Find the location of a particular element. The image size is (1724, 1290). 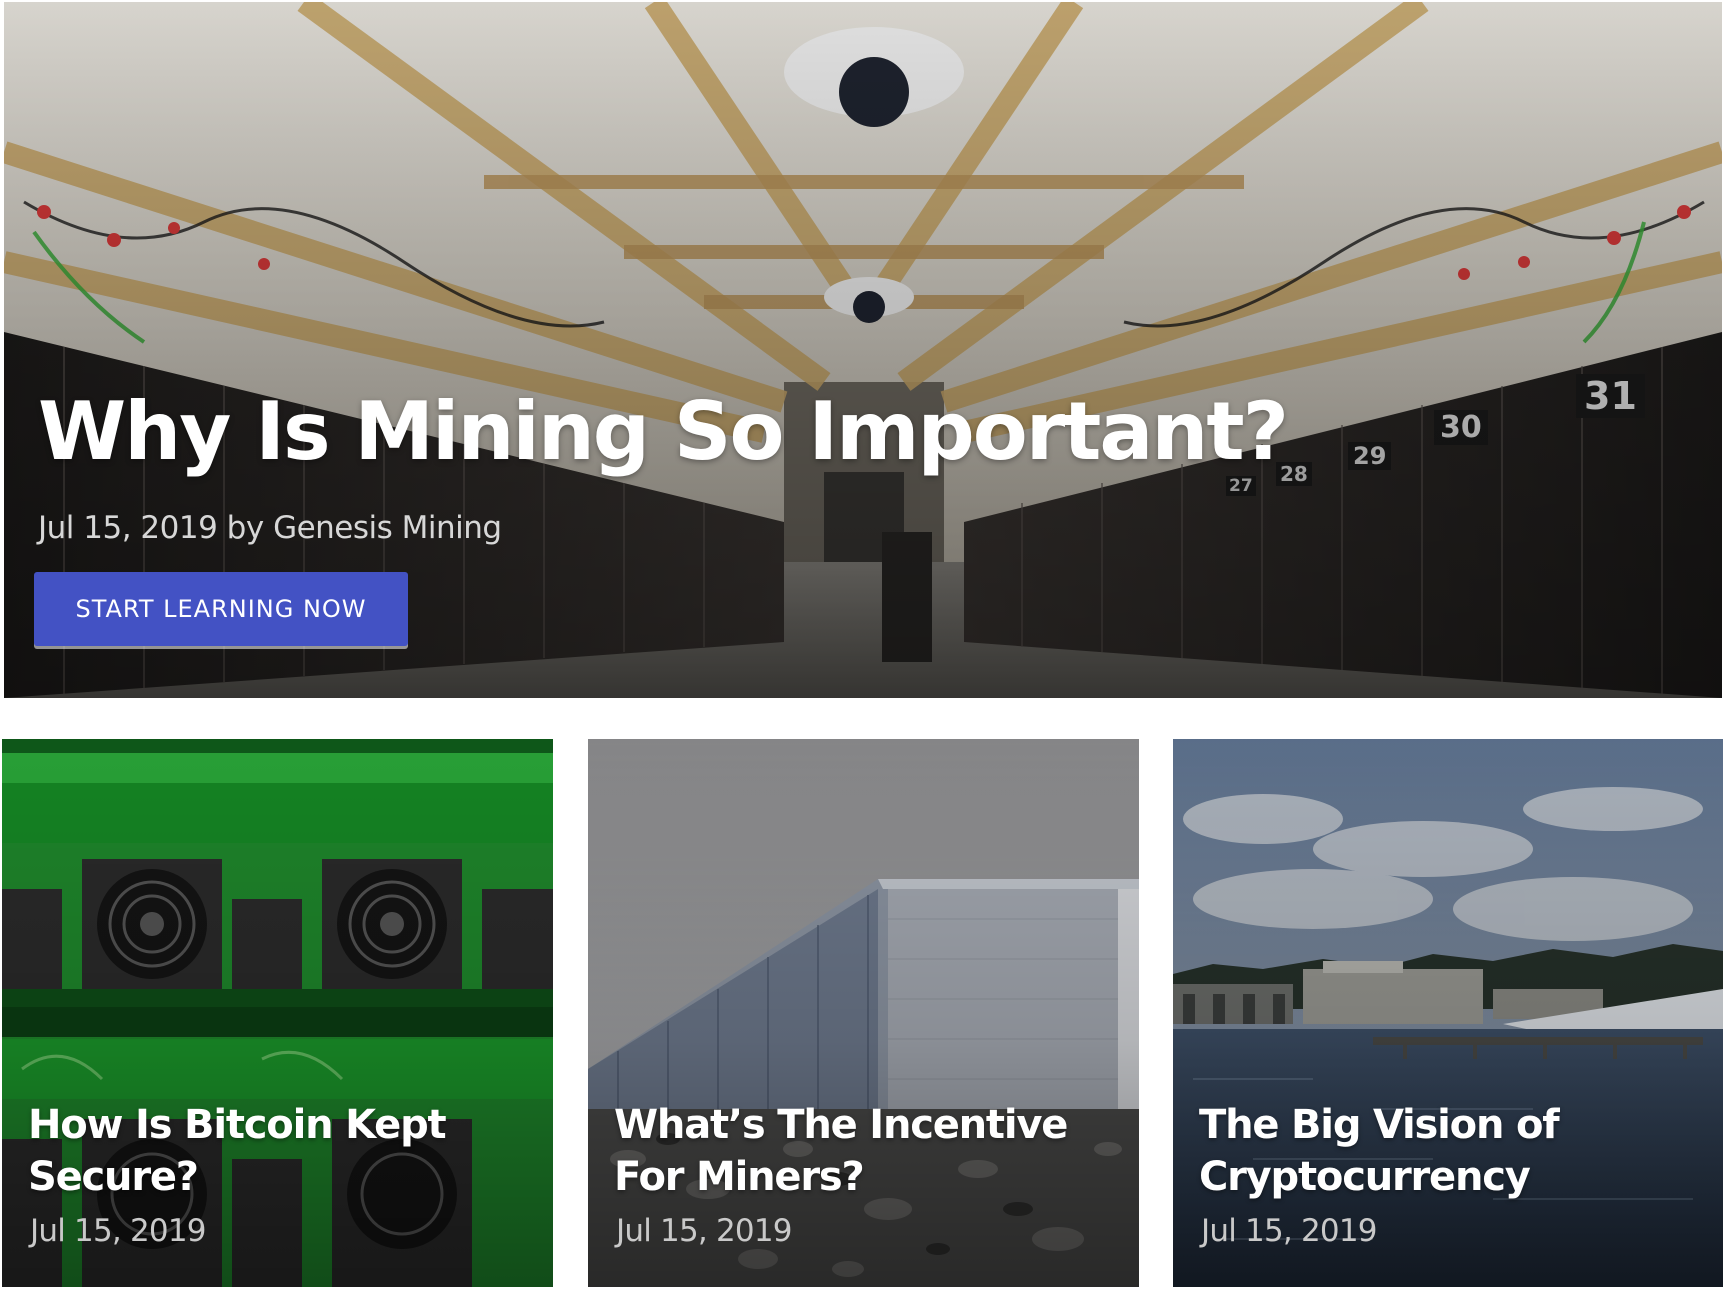

hero-post-date: Jul 15, 2019 is located at coordinates (128, 528).